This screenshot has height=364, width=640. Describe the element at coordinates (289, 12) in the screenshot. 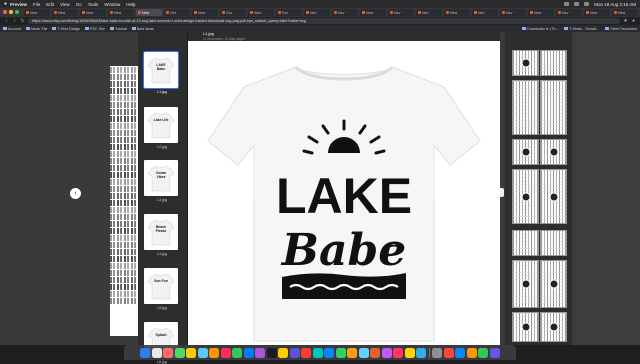

I see `browser-tab: Fun` at that location.